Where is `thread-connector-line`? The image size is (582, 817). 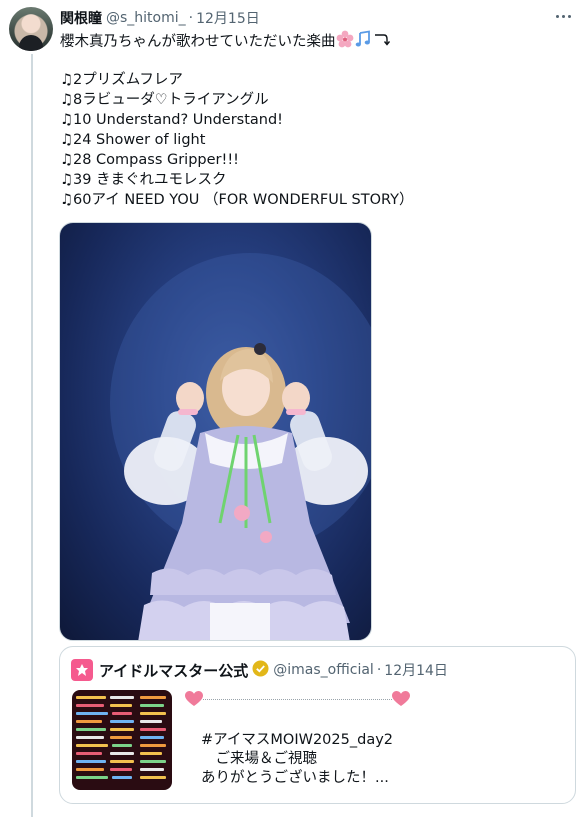 thread-connector-line is located at coordinates (32, 435).